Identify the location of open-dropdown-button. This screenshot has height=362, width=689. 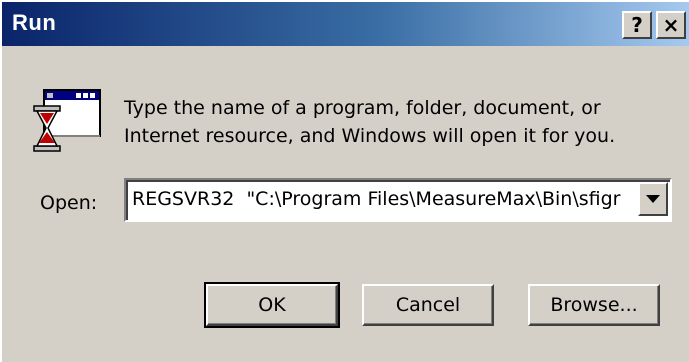
(653, 199).